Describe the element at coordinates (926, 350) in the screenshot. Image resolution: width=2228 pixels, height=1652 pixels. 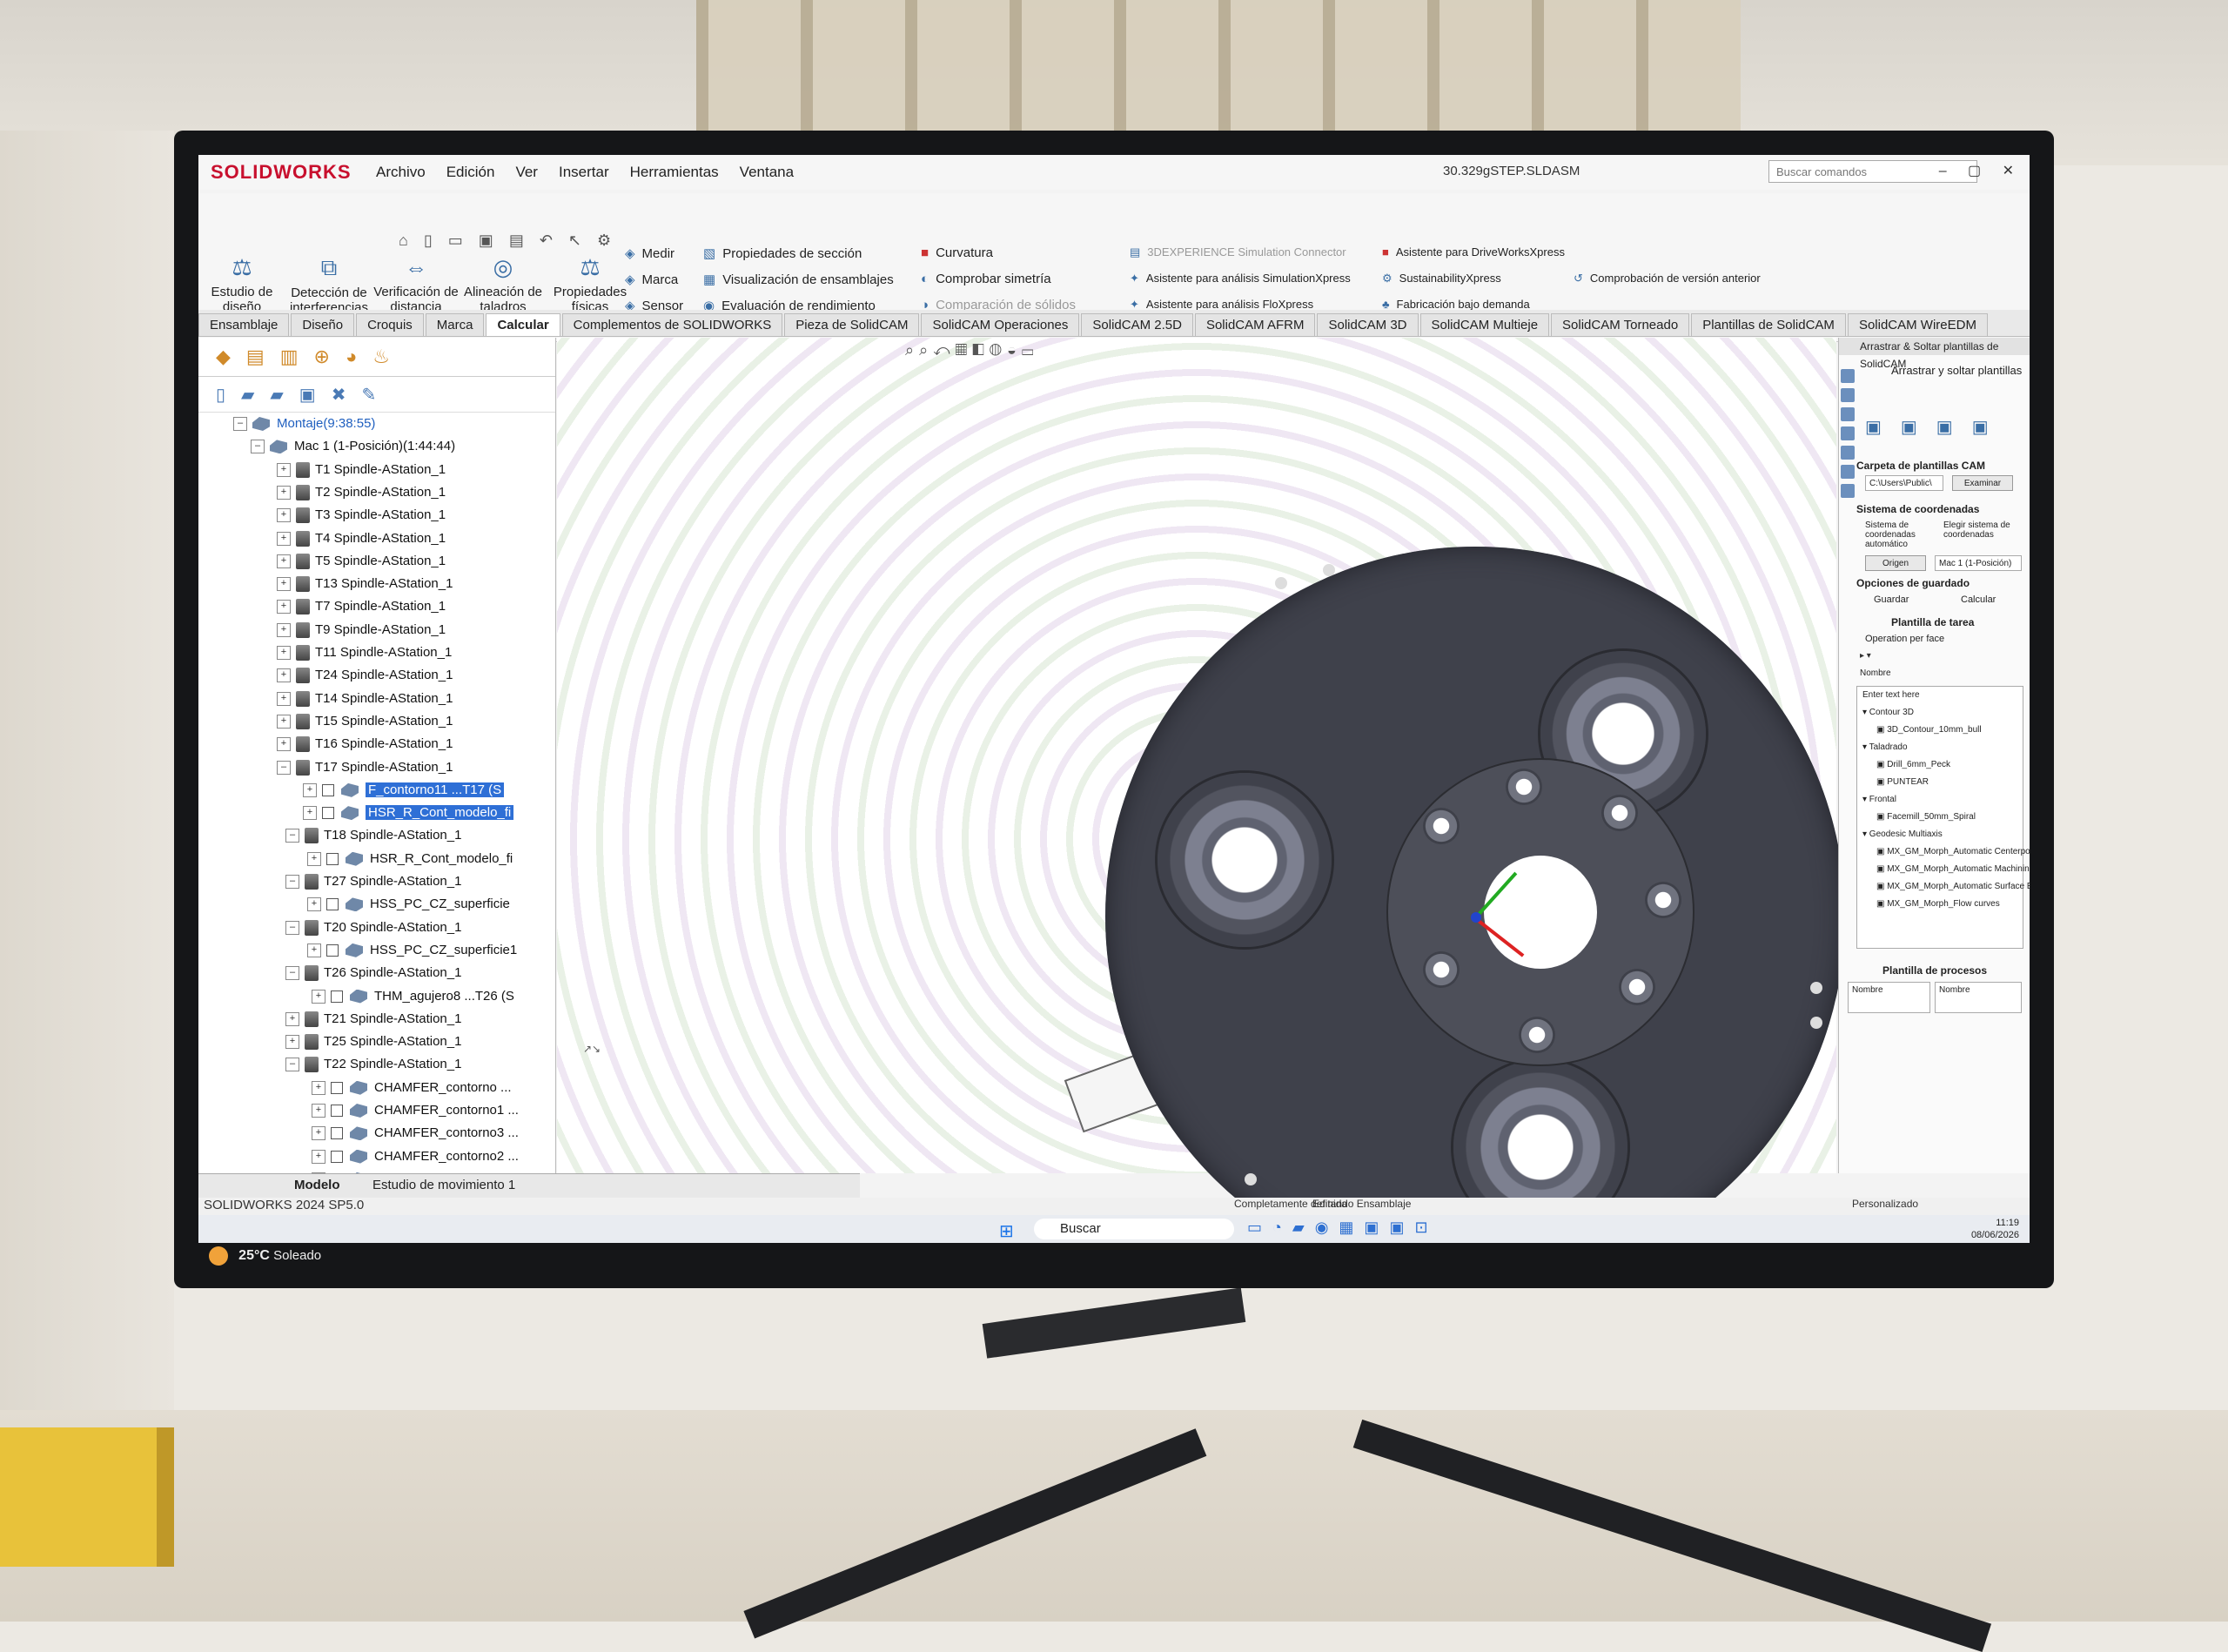
I see `zoom-area-icon: ⌕` at that location.